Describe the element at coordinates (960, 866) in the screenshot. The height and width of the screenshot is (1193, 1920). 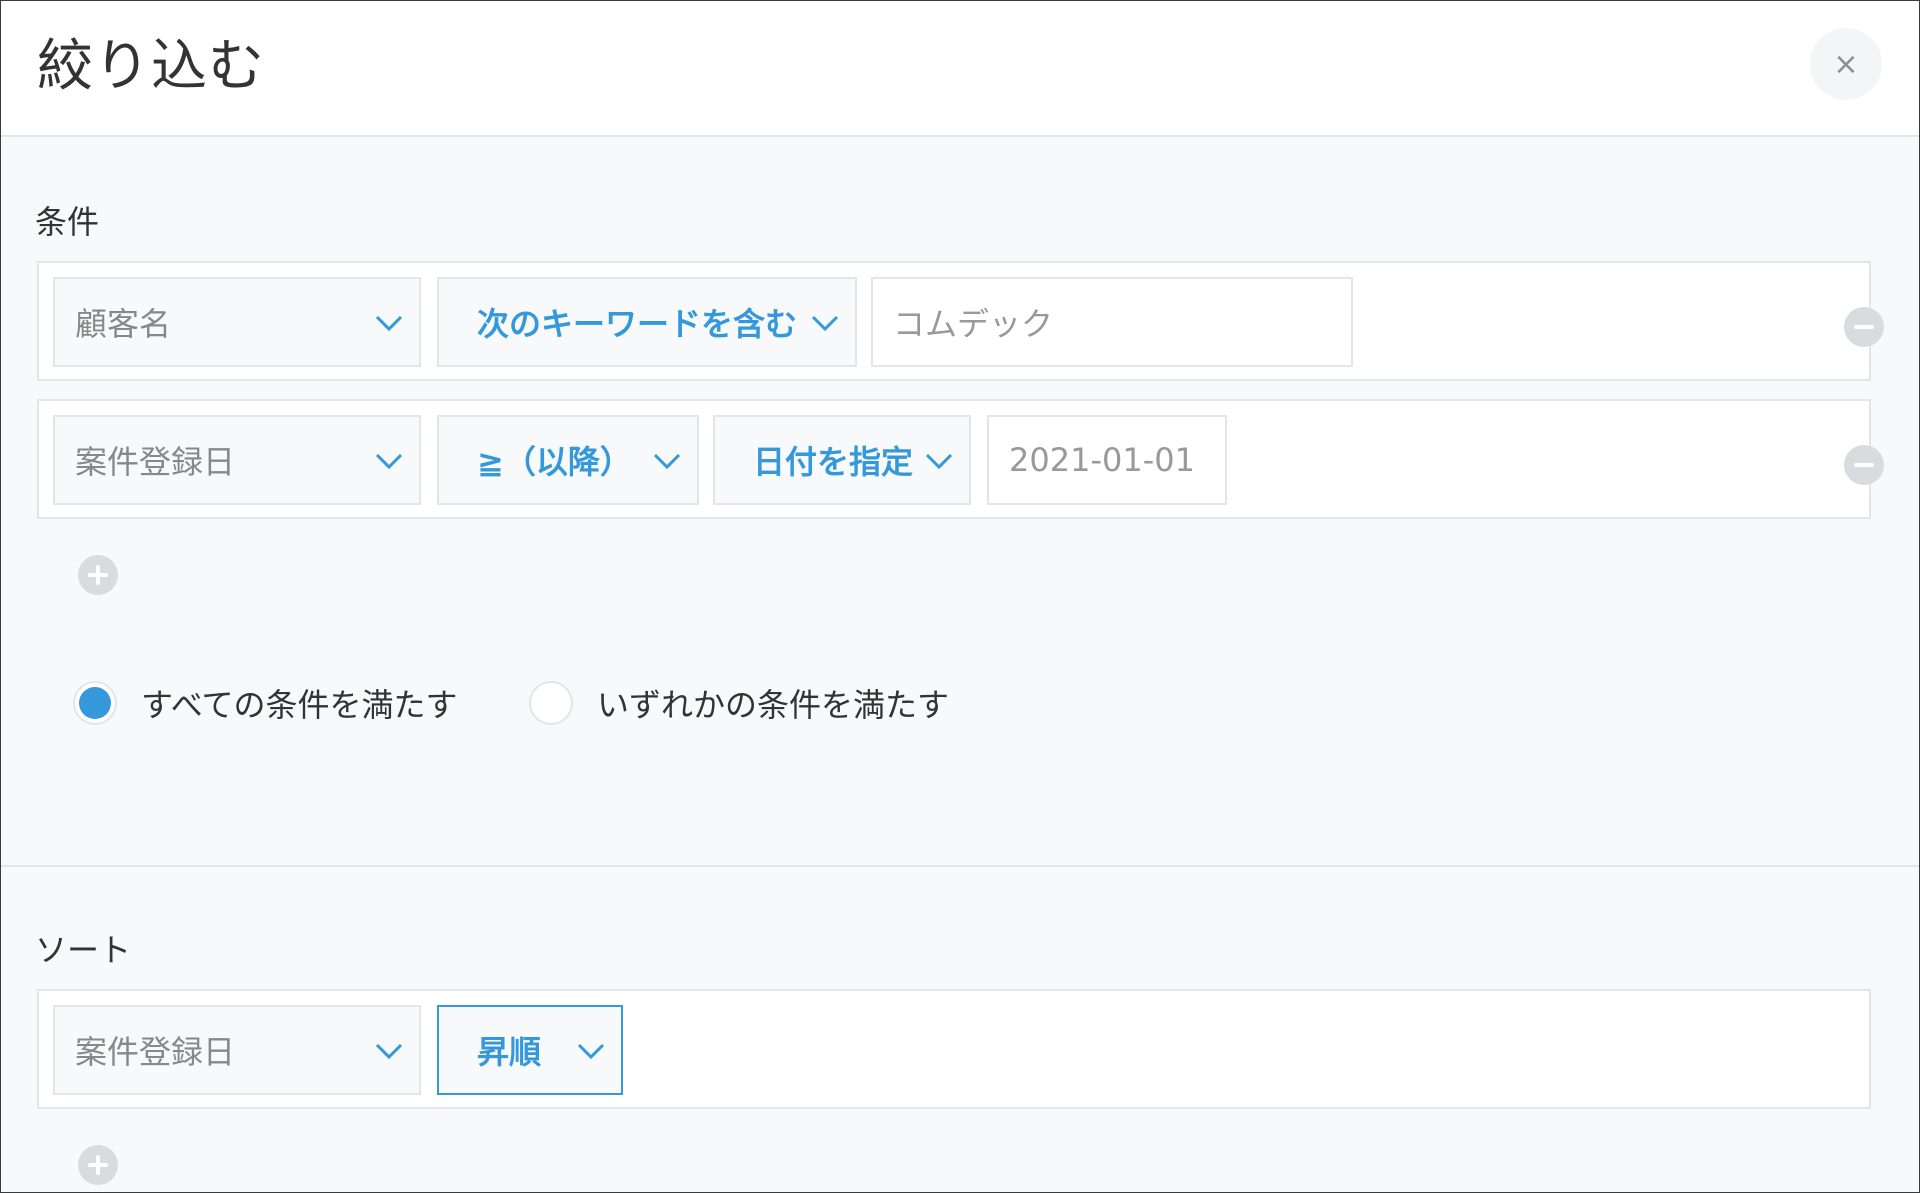
I see `section-divider` at that location.